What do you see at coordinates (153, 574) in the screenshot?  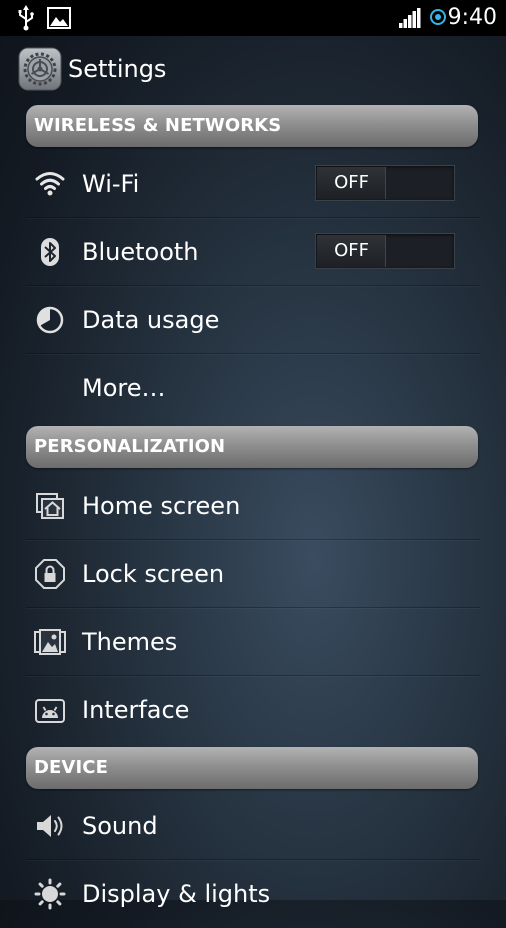 I see `settings-item-label: Lock screen` at bounding box center [153, 574].